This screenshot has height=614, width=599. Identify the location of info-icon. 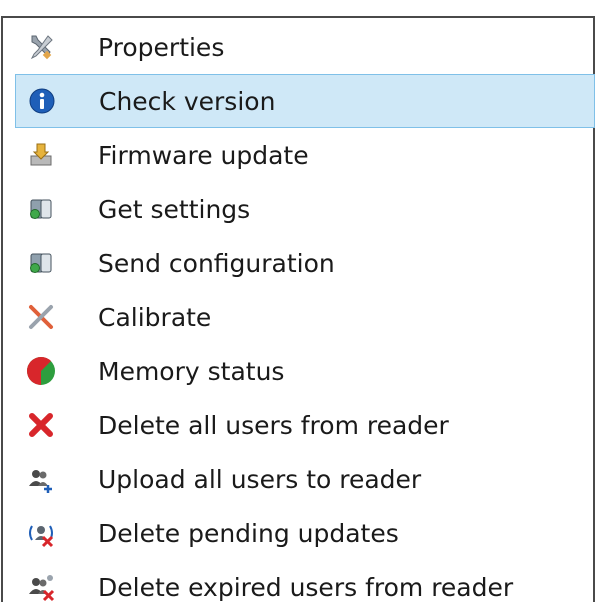
(42, 101).